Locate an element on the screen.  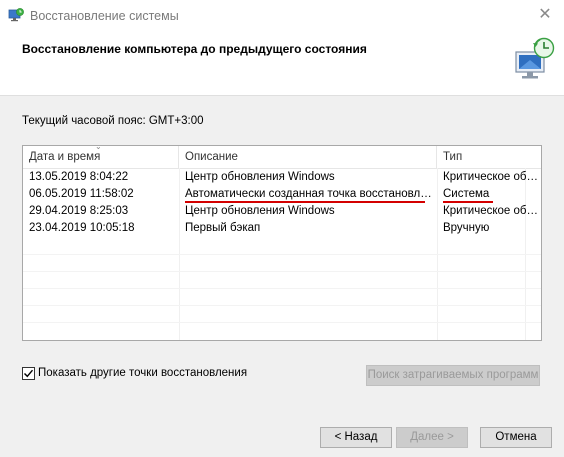
close-icon: ✕ is located at coordinates (545, 15).